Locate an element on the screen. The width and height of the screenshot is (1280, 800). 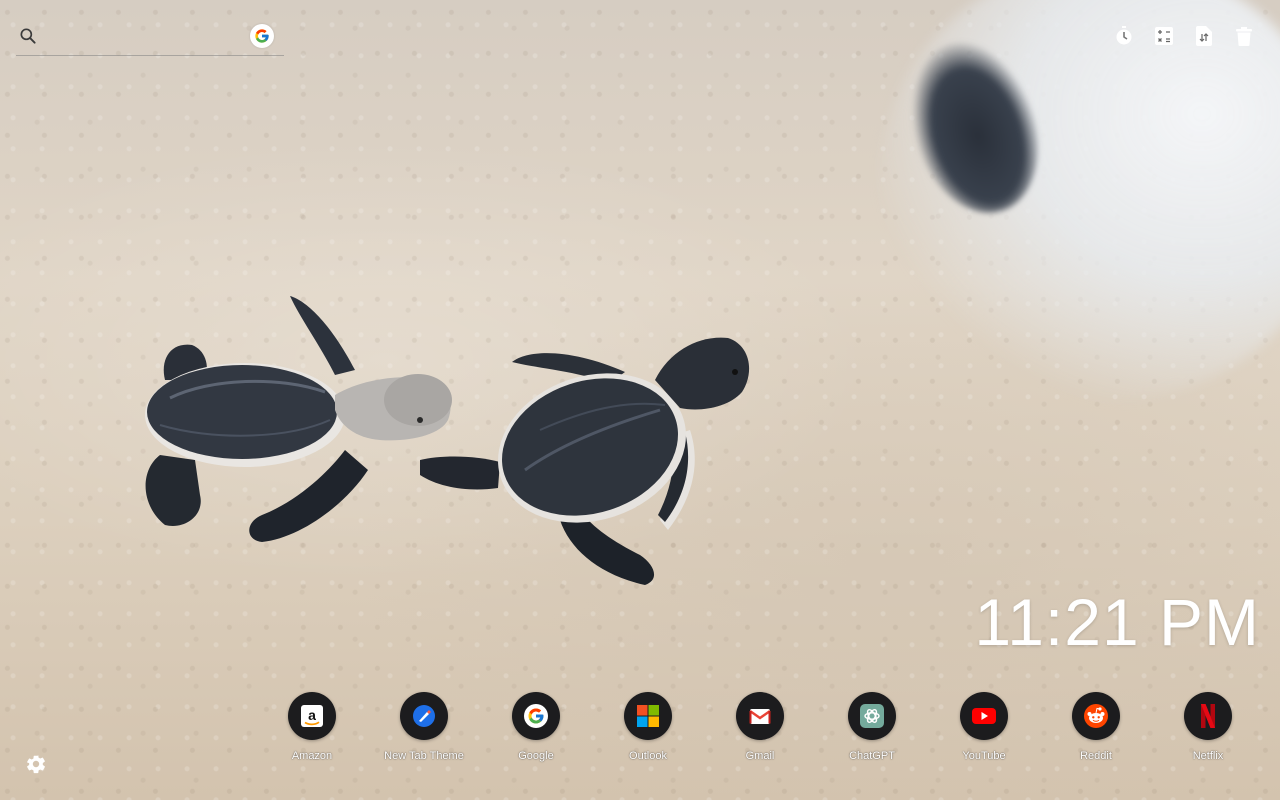
search-bar is located at coordinates (150, 39).